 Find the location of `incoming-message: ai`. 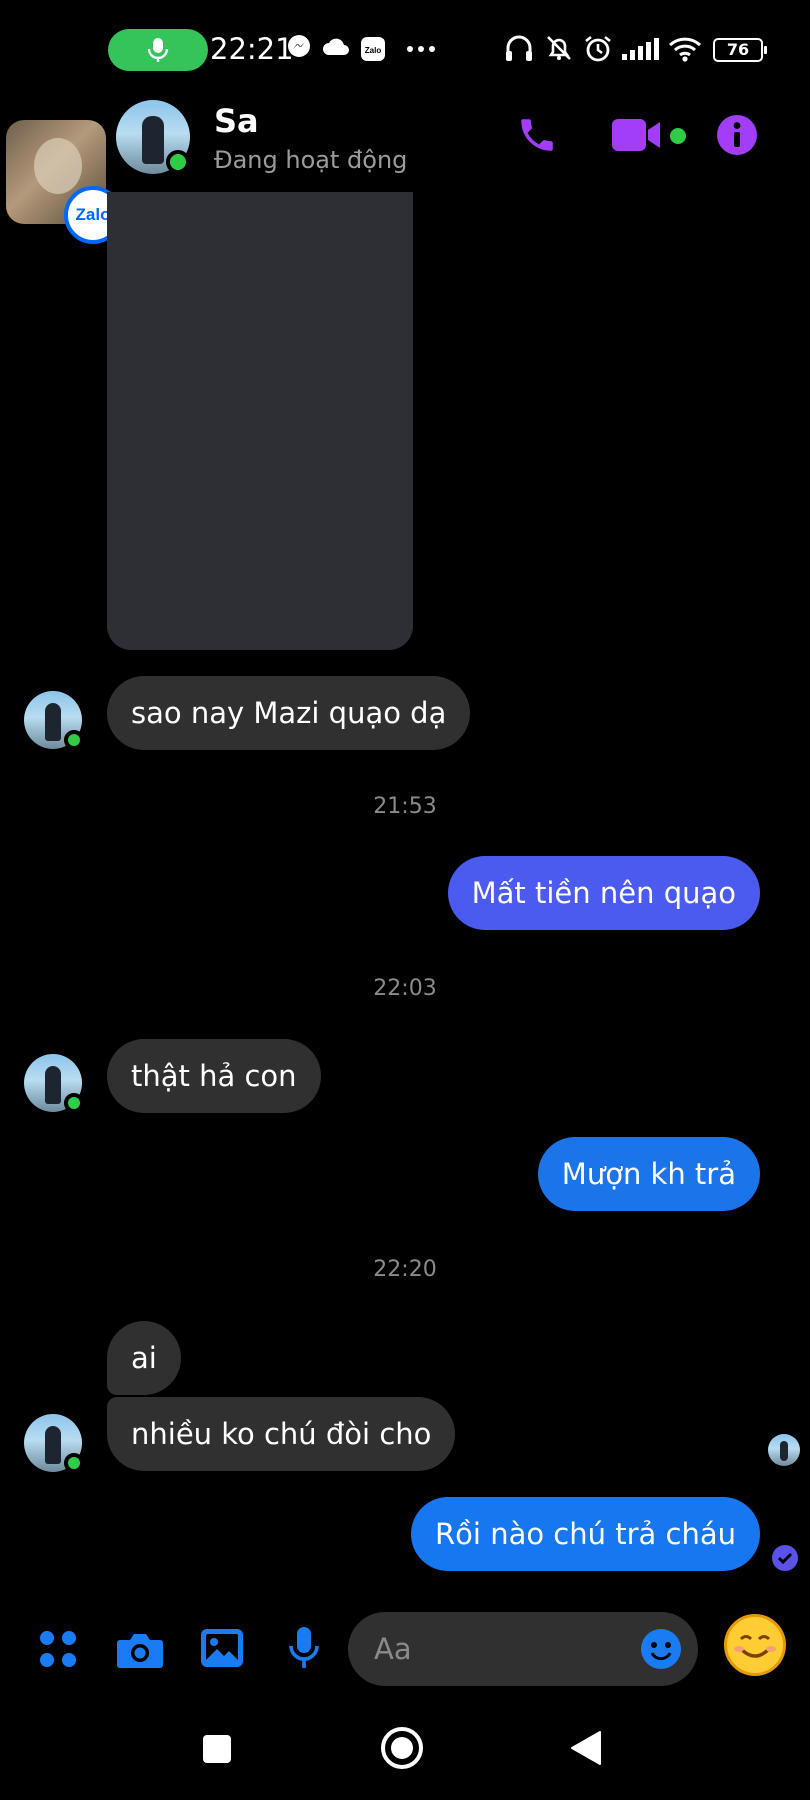

incoming-message: ai is located at coordinates (144, 1358).